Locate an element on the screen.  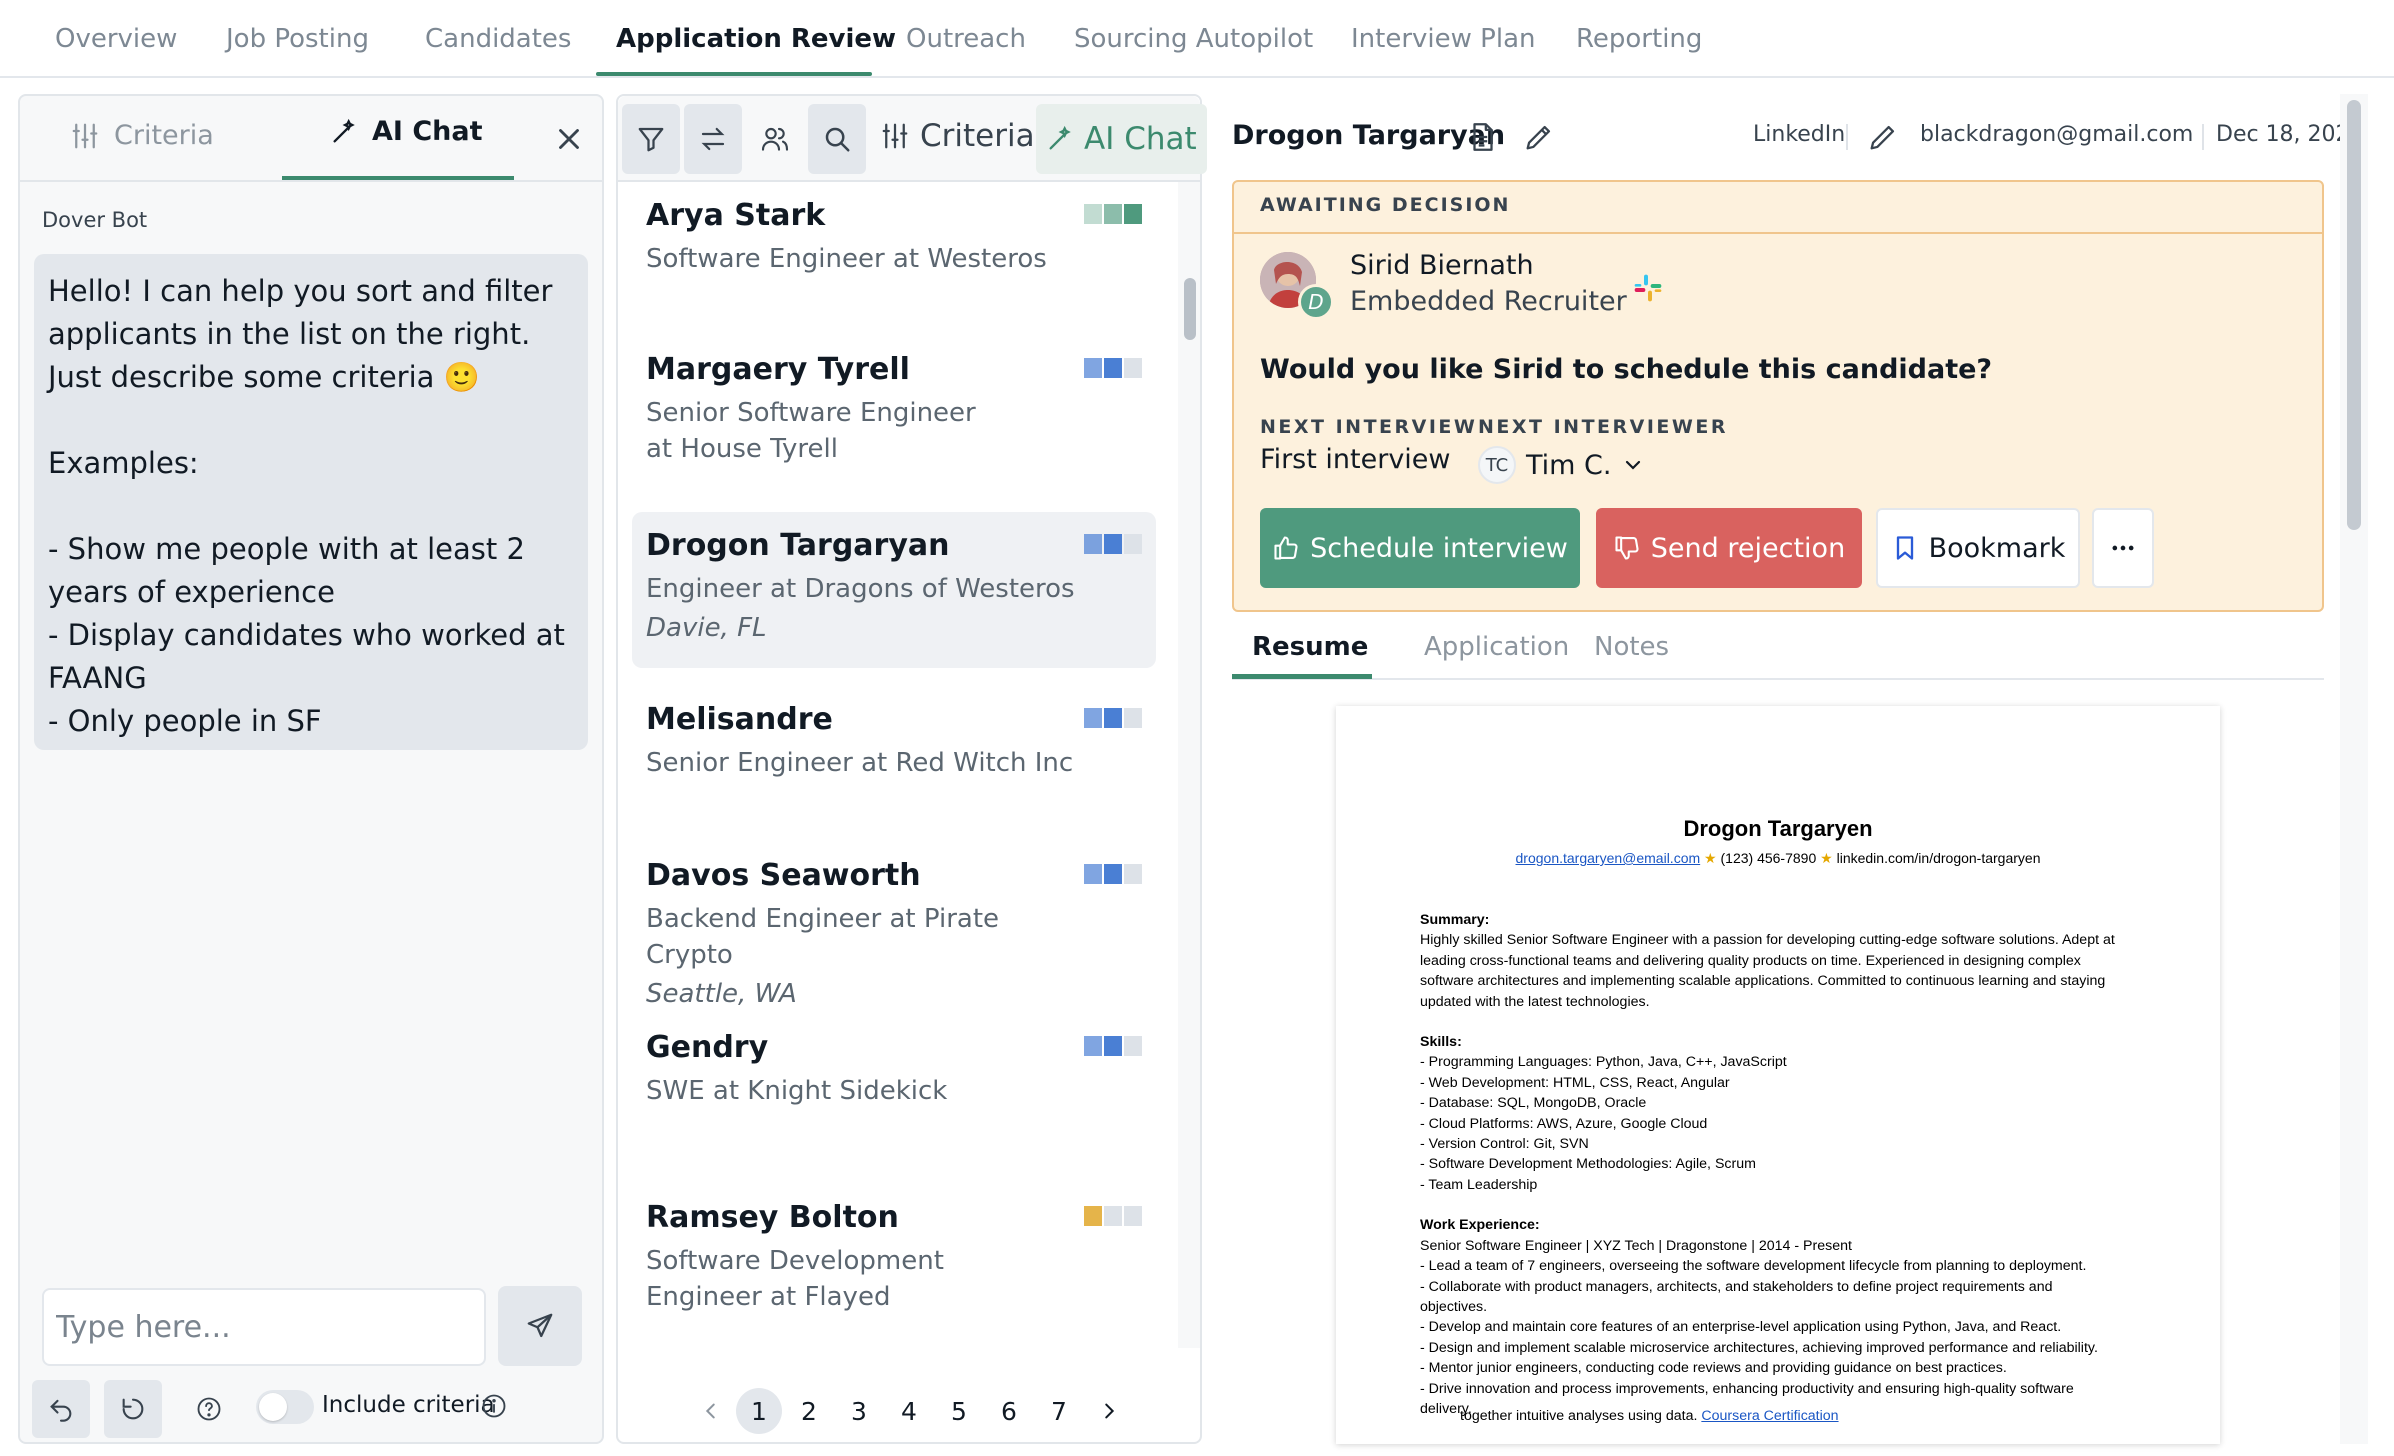
ai-chat-toggle: AI Chat is located at coordinates (1121, 139).